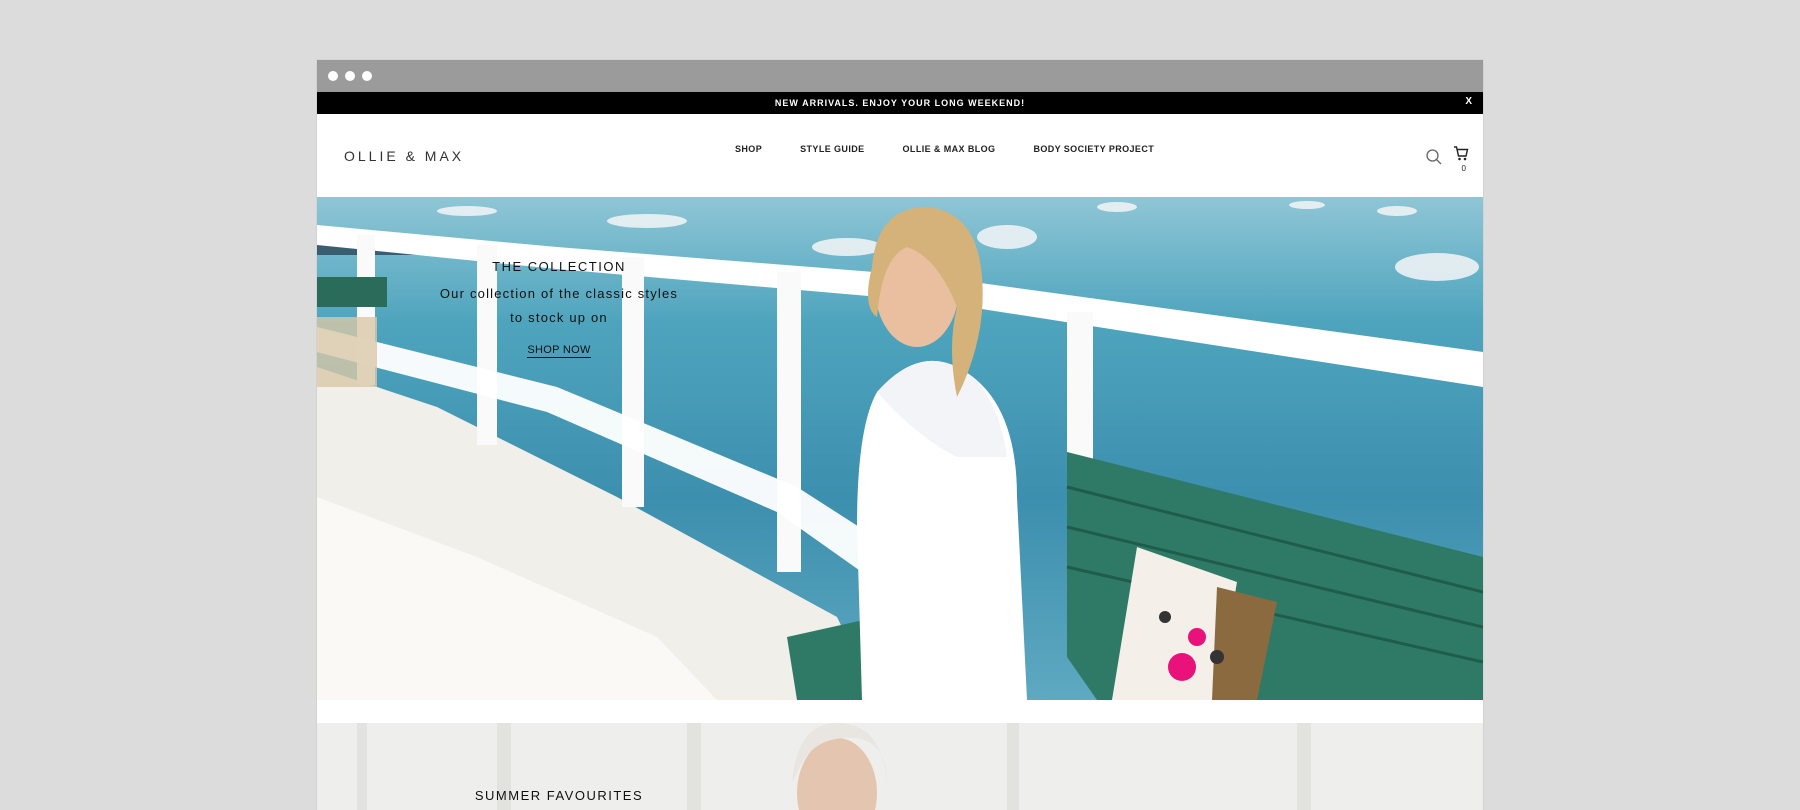  What do you see at coordinates (404, 156) in the screenshot?
I see `site-logo: OLLIE & MAX` at bounding box center [404, 156].